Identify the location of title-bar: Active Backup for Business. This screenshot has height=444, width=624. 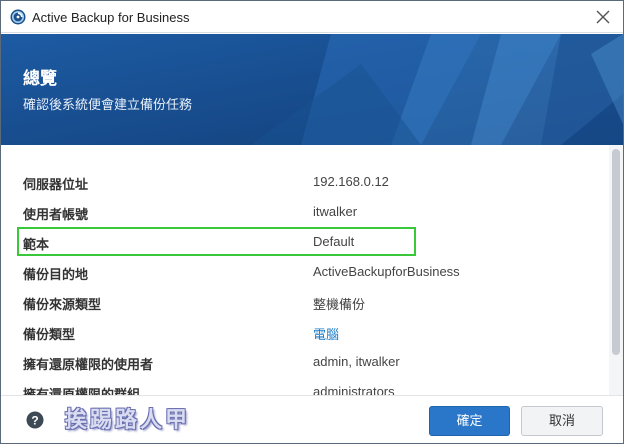
(312, 17).